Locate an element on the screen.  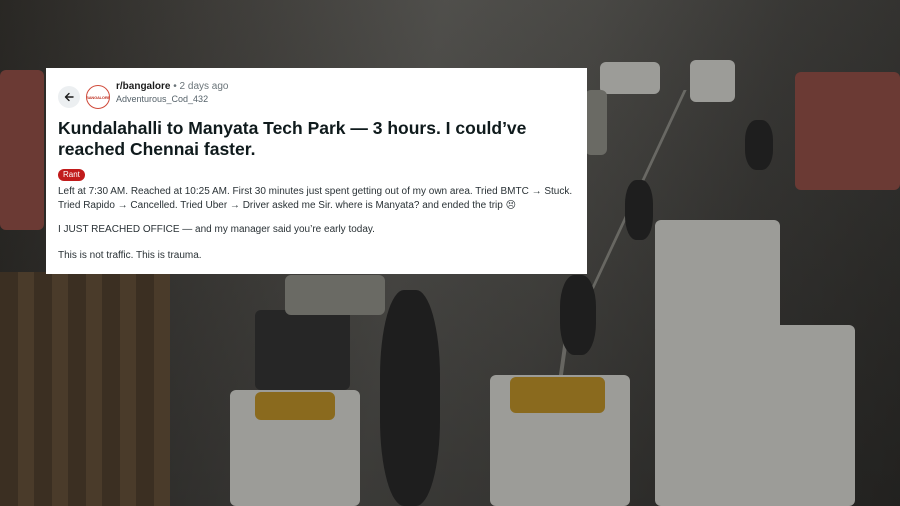
subreddit-avatar: BANGALORE is located at coordinates (98, 97).